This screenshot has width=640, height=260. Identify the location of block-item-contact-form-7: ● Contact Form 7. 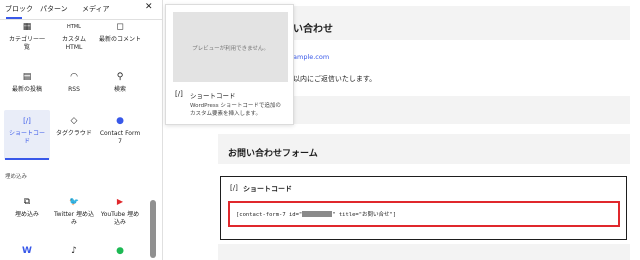
(120, 130).